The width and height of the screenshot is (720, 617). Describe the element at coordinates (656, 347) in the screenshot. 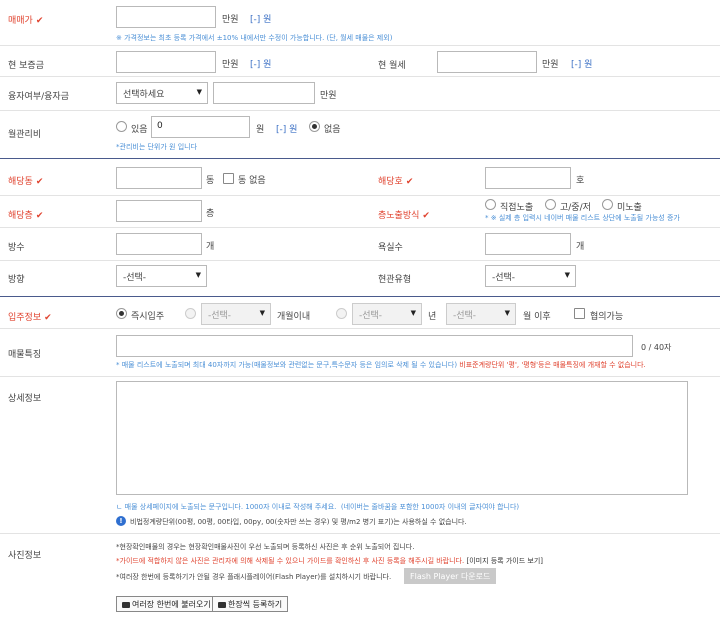

I see `feature-counter: 0 / 40자` at that location.